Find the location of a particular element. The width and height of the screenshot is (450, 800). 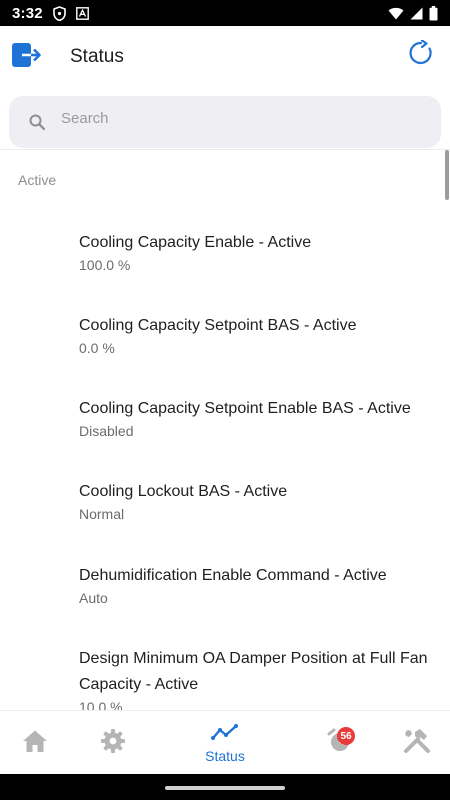

logout-button is located at coordinates (27, 57).